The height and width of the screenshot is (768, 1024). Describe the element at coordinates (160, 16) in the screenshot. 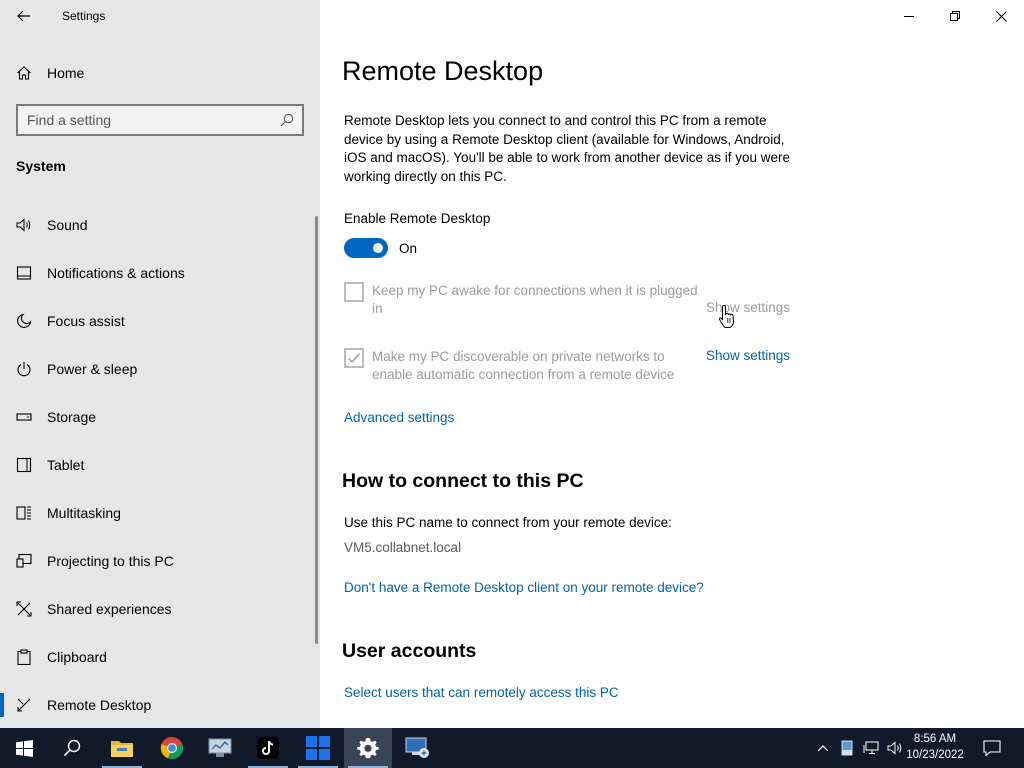

I see `title-bar: Settings` at that location.